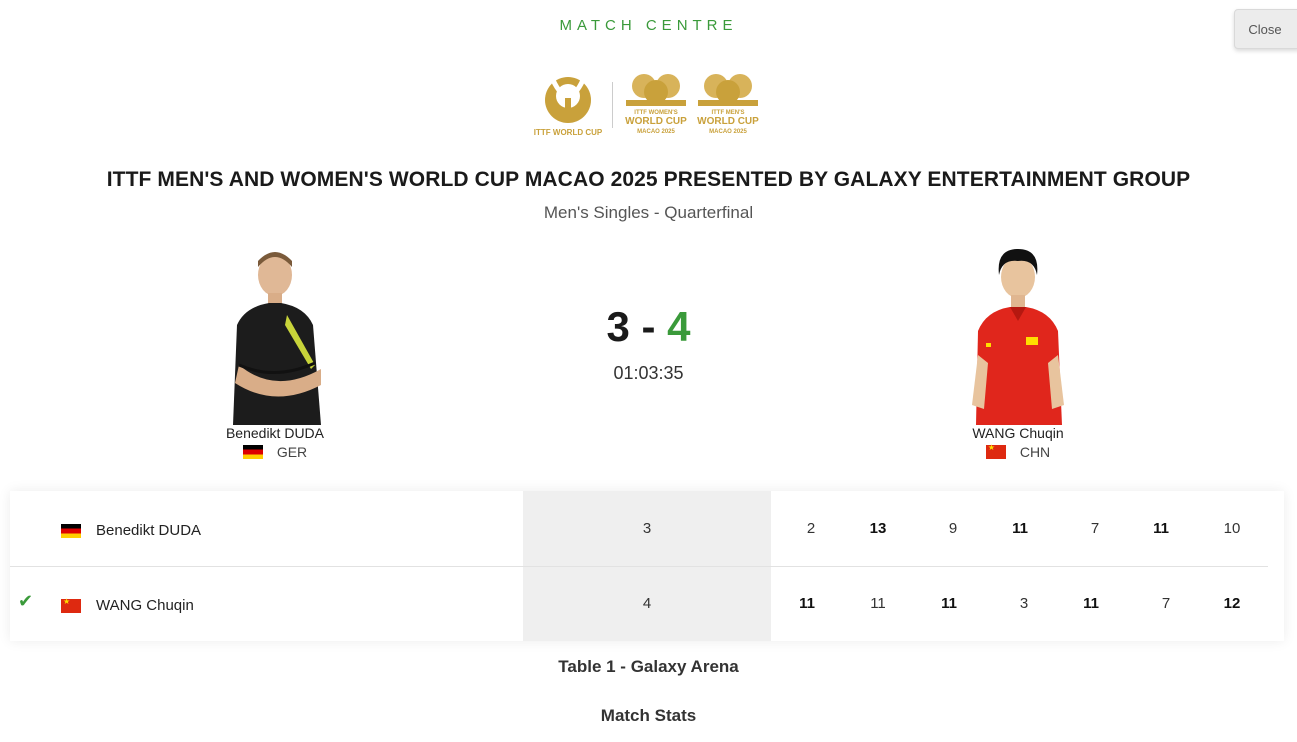 The width and height of the screenshot is (1297, 742). What do you see at coordinates (648, 666) in the screenshot?
I see `table-venue-label: Table 1 - Galaxy Arena` at bounding box center [648, 666].